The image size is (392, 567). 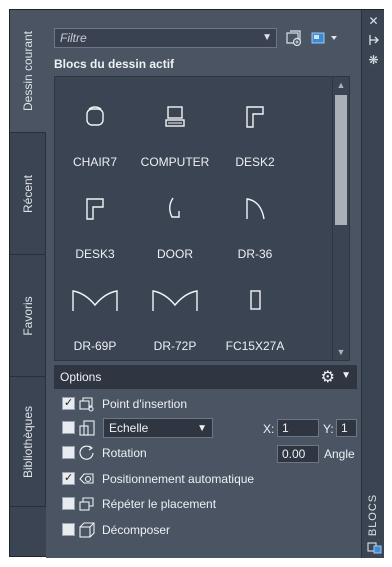 I want to click on explode-option: Décomposer, so click(x=207, y=530).